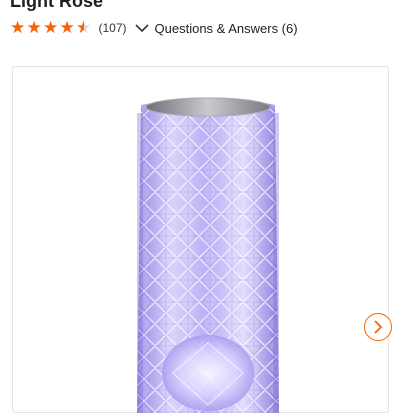  I want to click on chevron-down-icon, so click(141, 28).